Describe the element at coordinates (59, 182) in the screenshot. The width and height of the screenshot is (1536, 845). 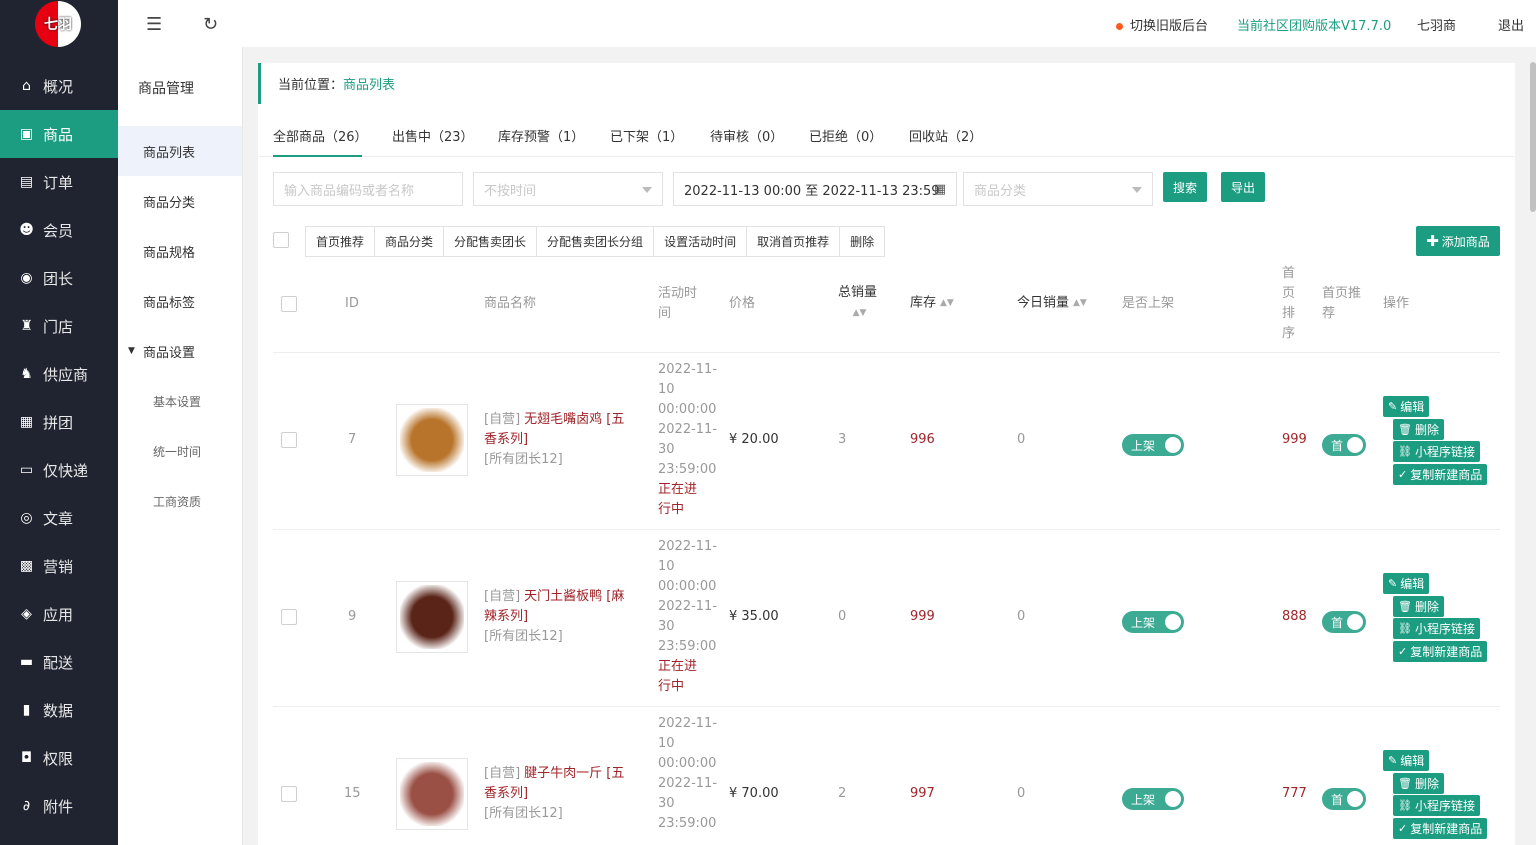
I see `nav-item-2: ▤ 订单` at that location.